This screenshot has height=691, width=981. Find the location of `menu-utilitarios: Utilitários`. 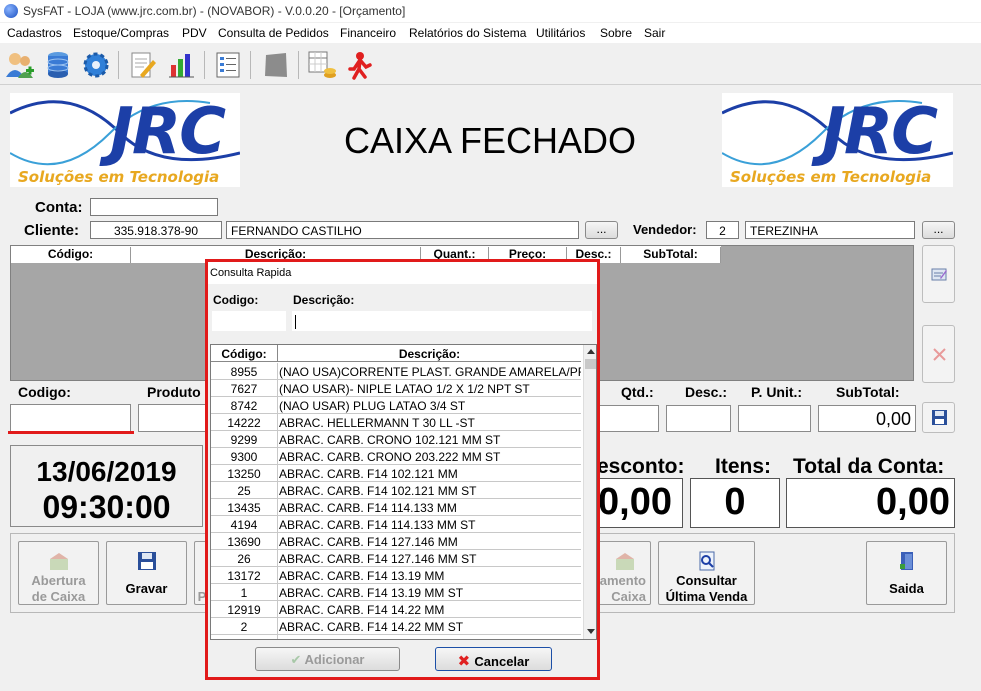

menu-utilitarios: Utilitários is located at coordinates (560, 33).